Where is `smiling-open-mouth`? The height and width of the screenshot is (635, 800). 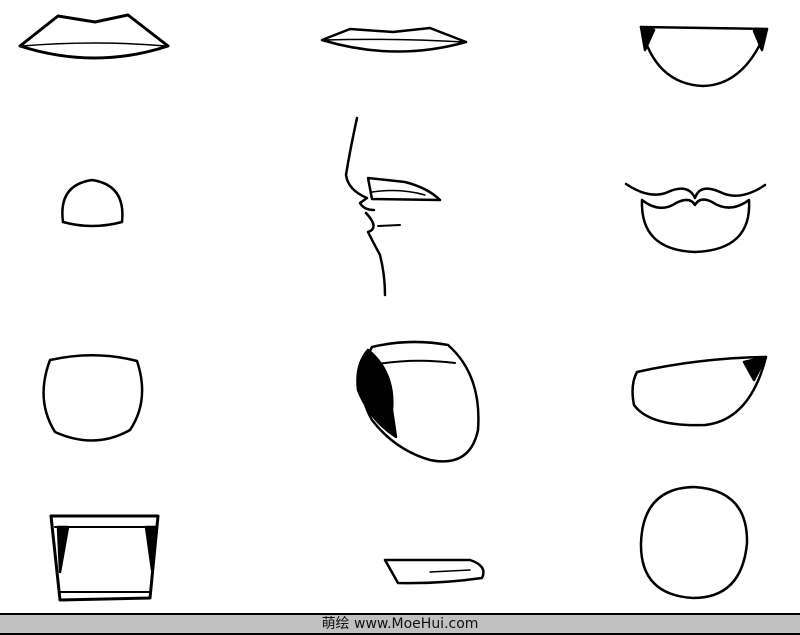 smiling-open-mouth is located at coordinates (695, 218).